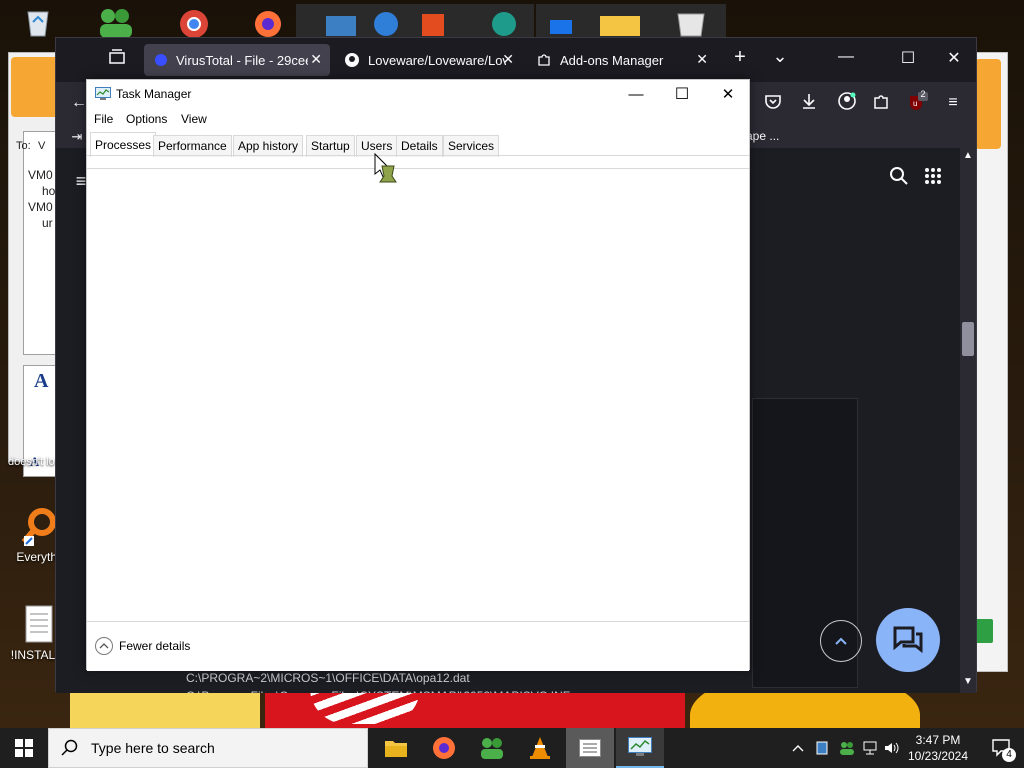 The width and height of the screenshot is (1024, 768). What do you see at coordinates (933, 177) in the screenshot?
I see `apps-grid-icon` at bounding box center [933, 177].